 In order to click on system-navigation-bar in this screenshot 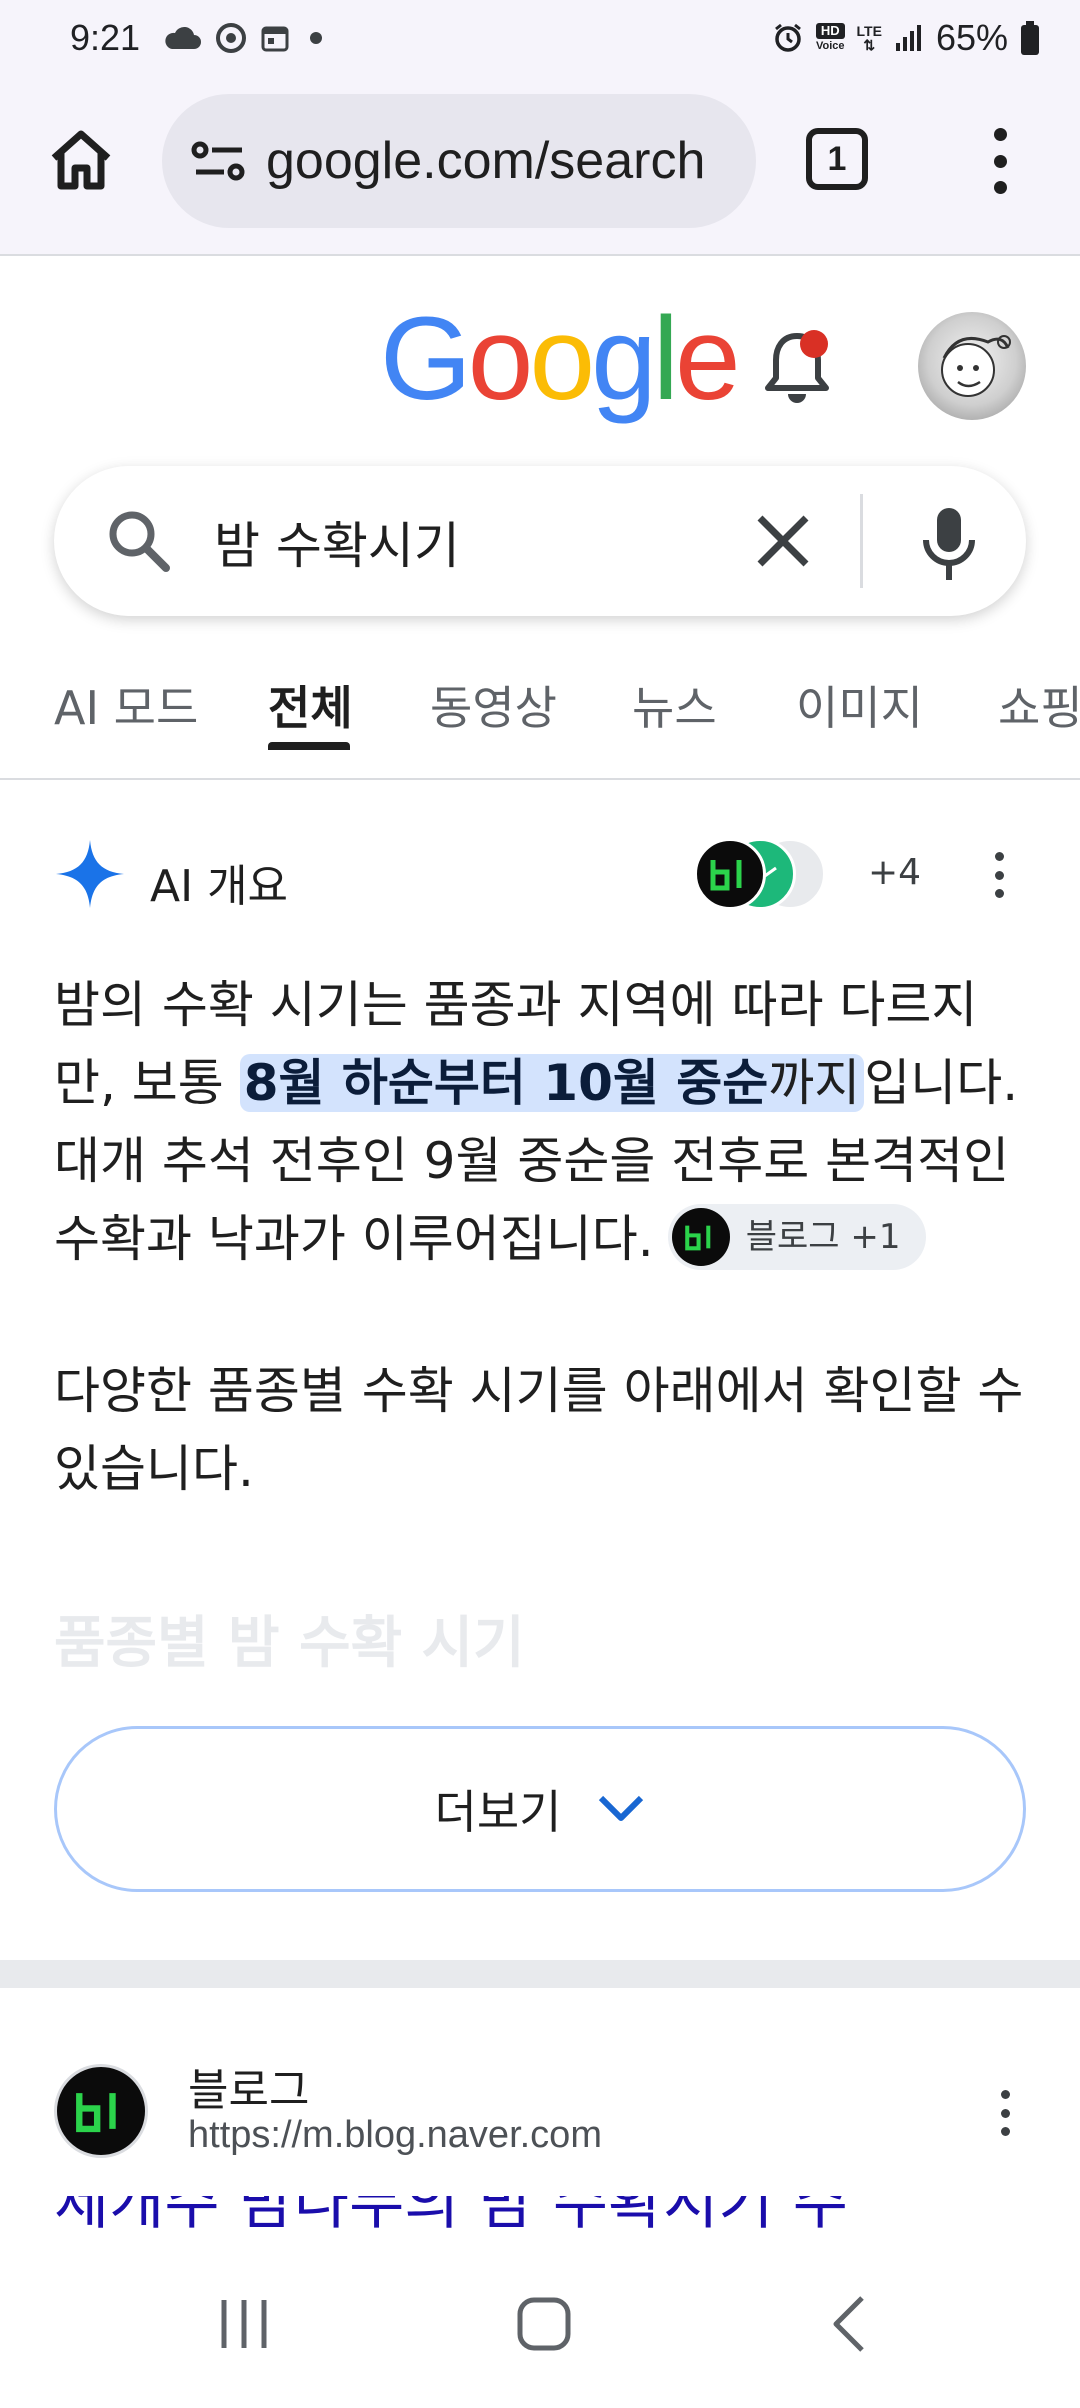, I will do `click(540, 2325)`.